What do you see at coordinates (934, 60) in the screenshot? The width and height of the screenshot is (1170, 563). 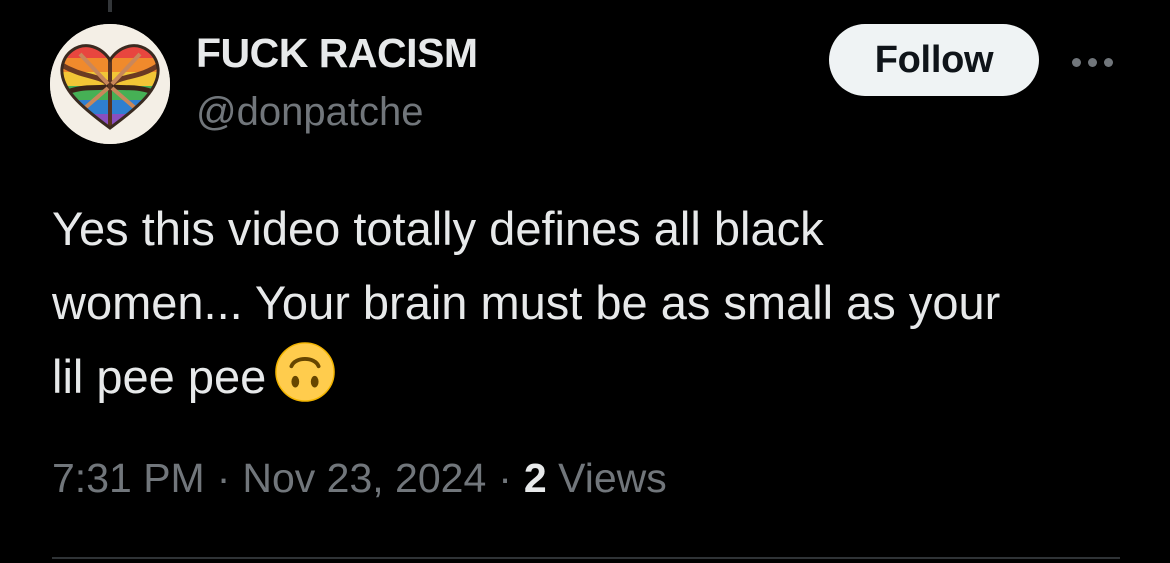 I see `follow-button: Follow` at bounding box center [934, 60].